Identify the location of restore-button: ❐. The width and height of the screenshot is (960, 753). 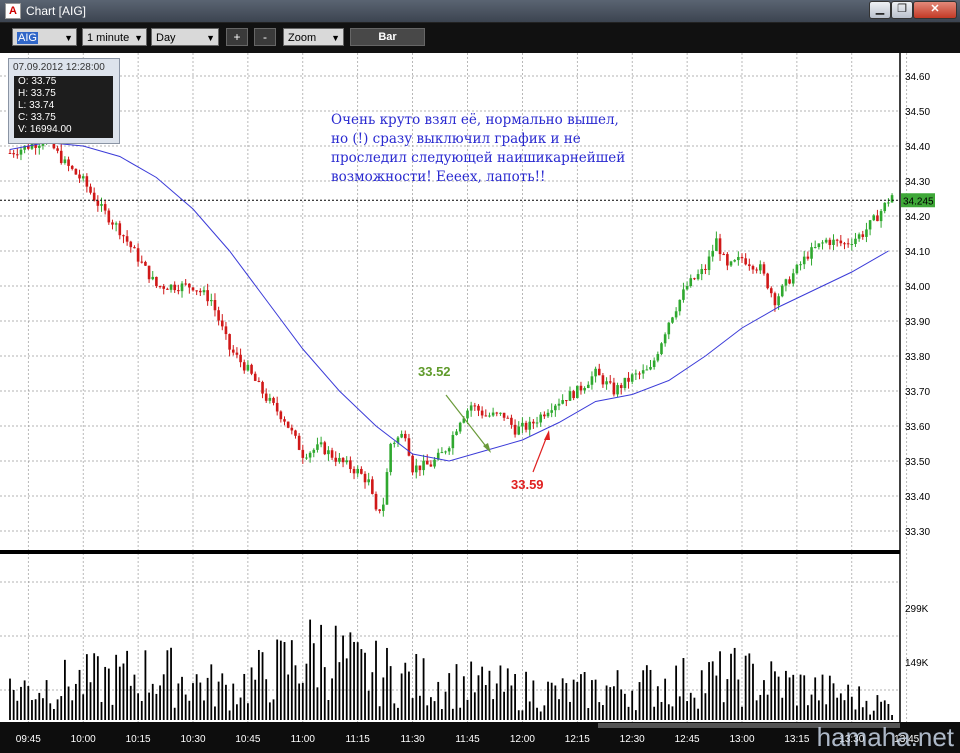
(902, 10).